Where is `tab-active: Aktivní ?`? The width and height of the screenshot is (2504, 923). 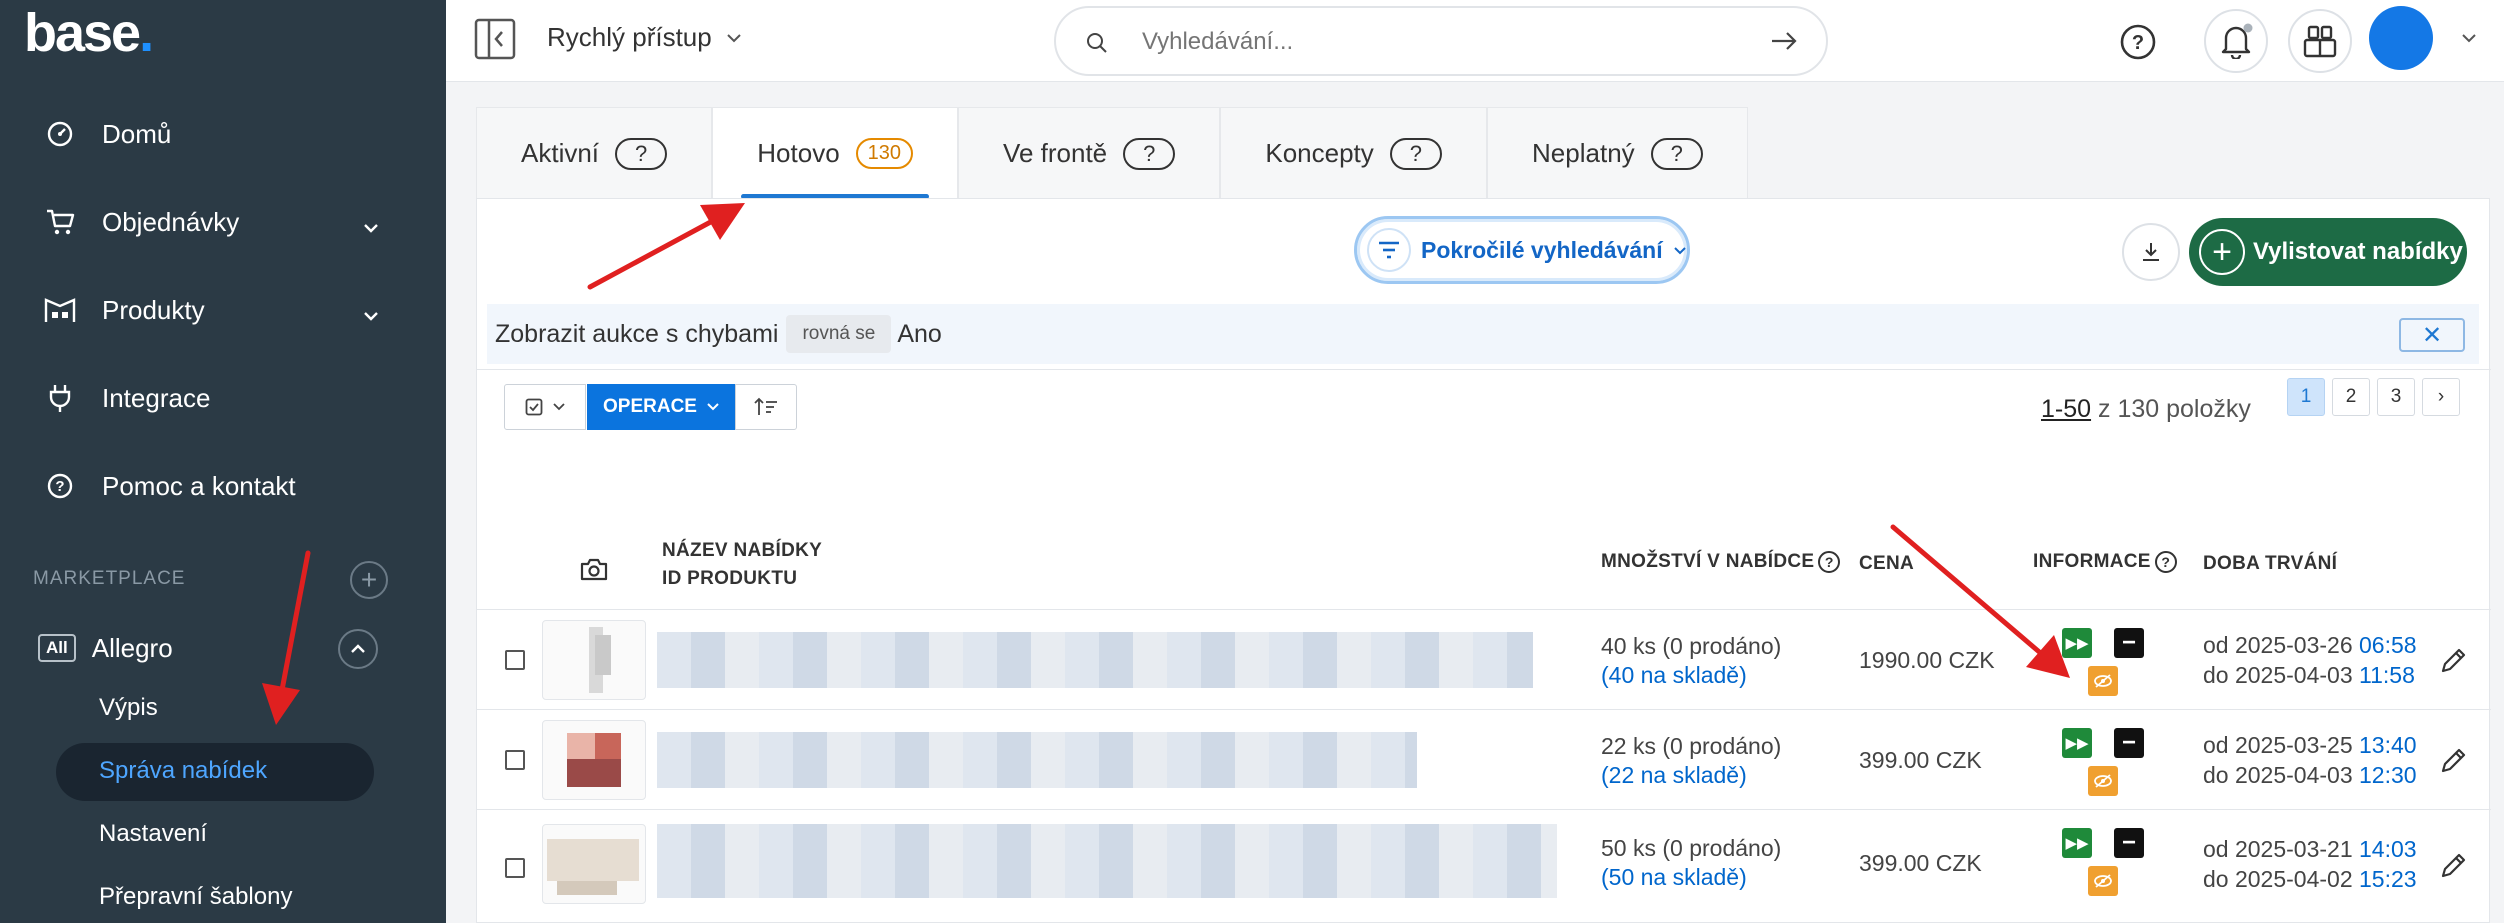 tab-active: Aktivní ? is located at coordinates (594, 153).